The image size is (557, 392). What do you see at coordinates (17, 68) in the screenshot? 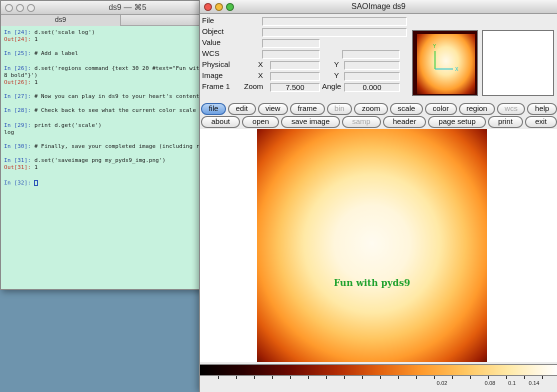
I see `input-prompt: In [26]:` at bounding box center [17, 68].